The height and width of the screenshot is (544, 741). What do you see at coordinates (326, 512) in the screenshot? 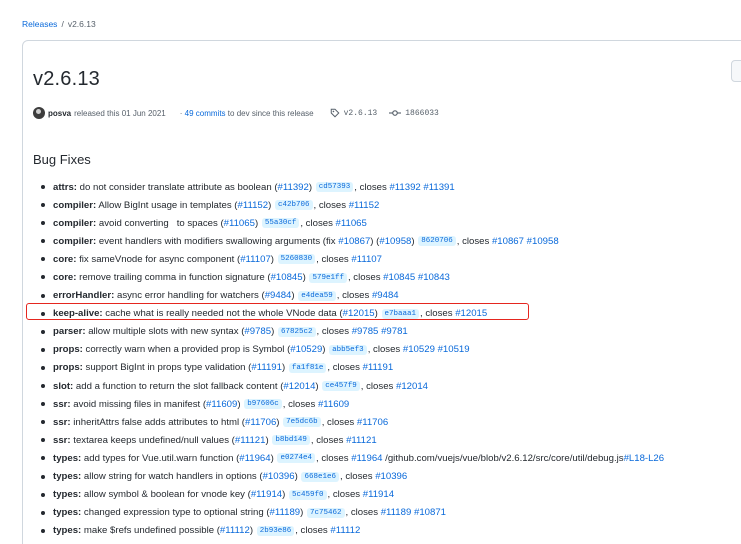
I see `commit-hash-link: 7c75462` at bounding box center [326, 512].